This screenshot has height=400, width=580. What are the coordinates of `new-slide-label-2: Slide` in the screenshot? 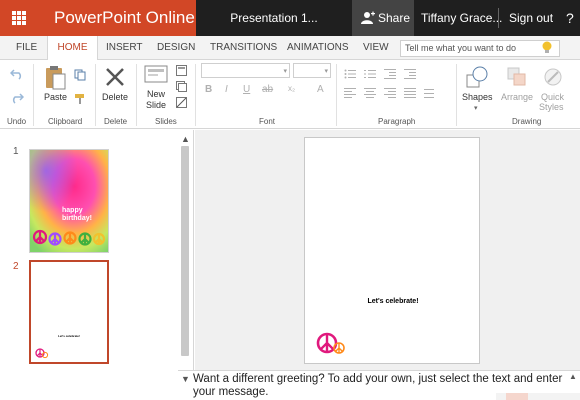 It's located at (156, 105).